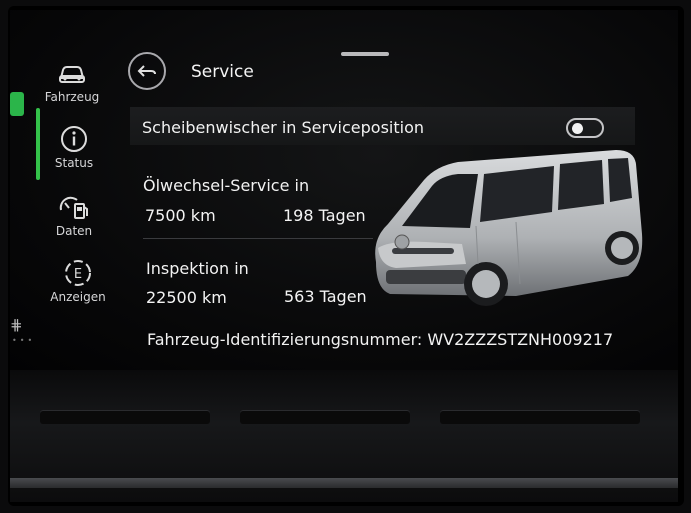  What do you see at coordinates (17, 104) in the screenshot?
I see `side-panel-tab` at bounding box center [17, 104].